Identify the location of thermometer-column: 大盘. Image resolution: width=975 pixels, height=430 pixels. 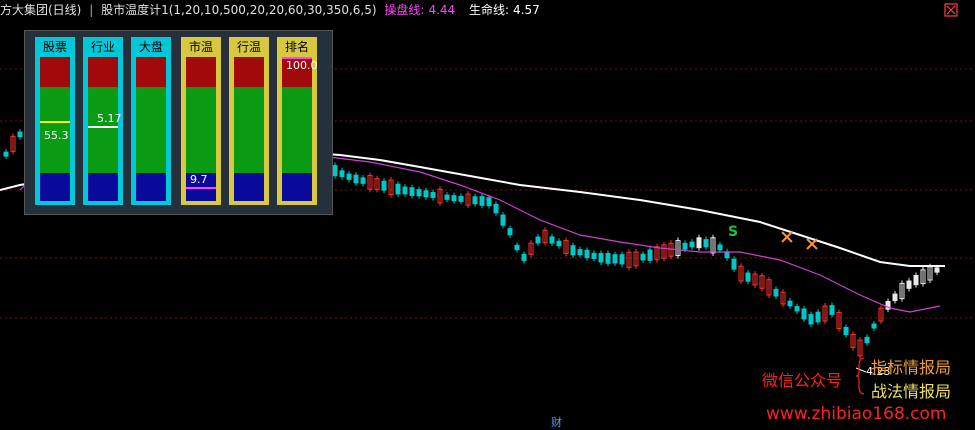
(151, 121).